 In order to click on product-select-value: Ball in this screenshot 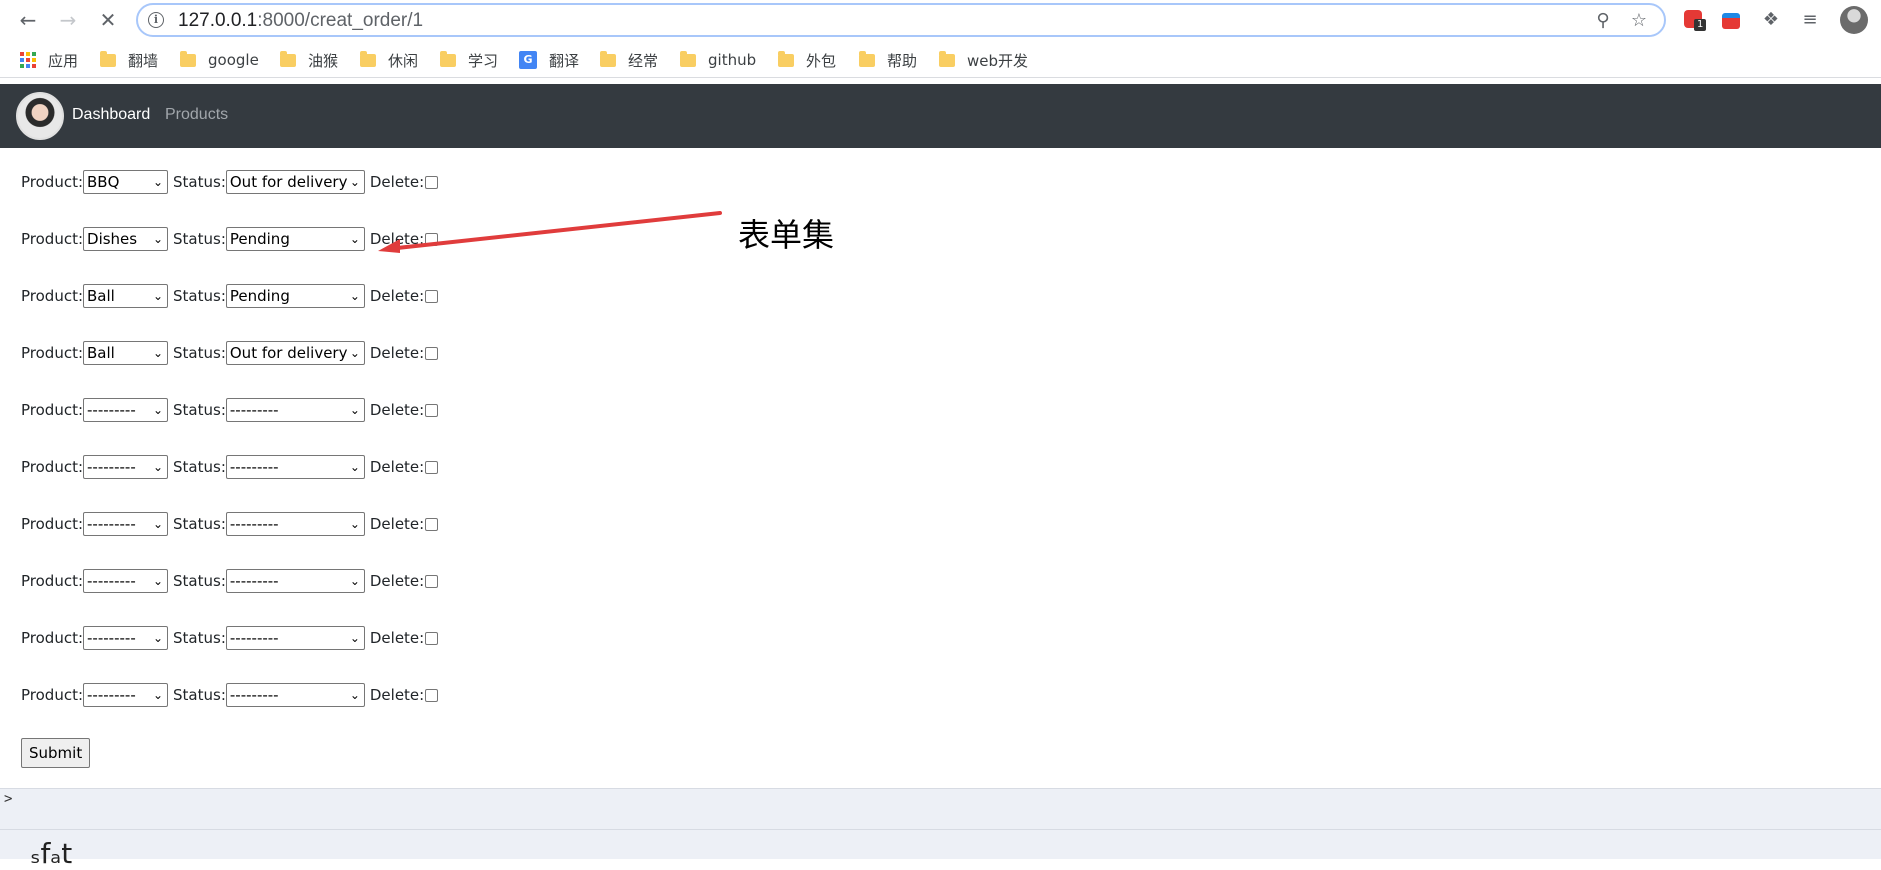, I will do `click(101, 296)`.